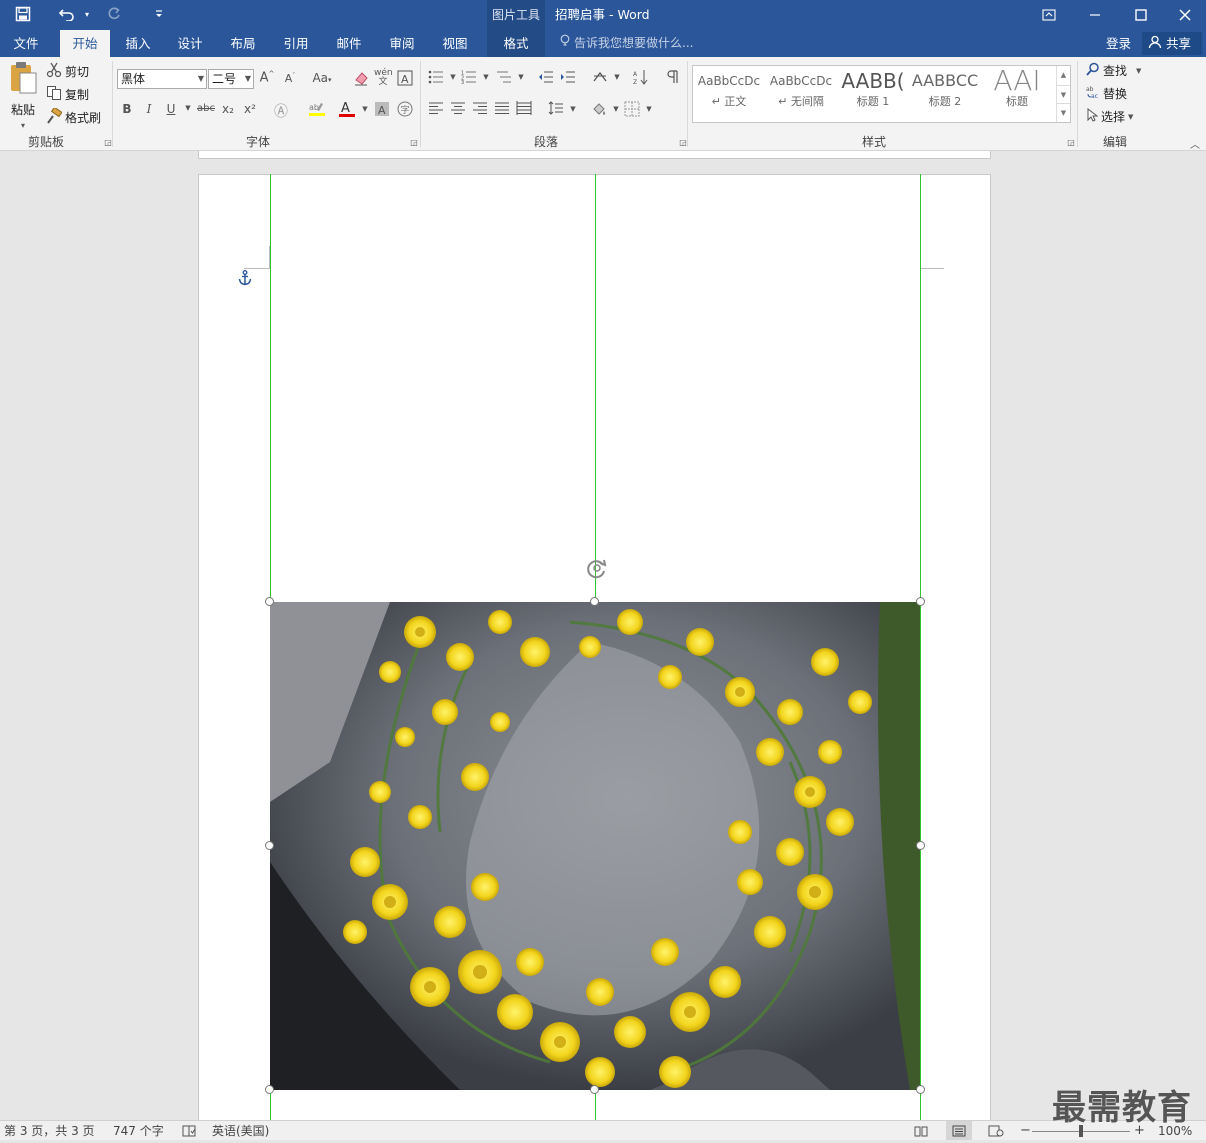  I want to click on strikethrough-button: abc, so click(206, 108).